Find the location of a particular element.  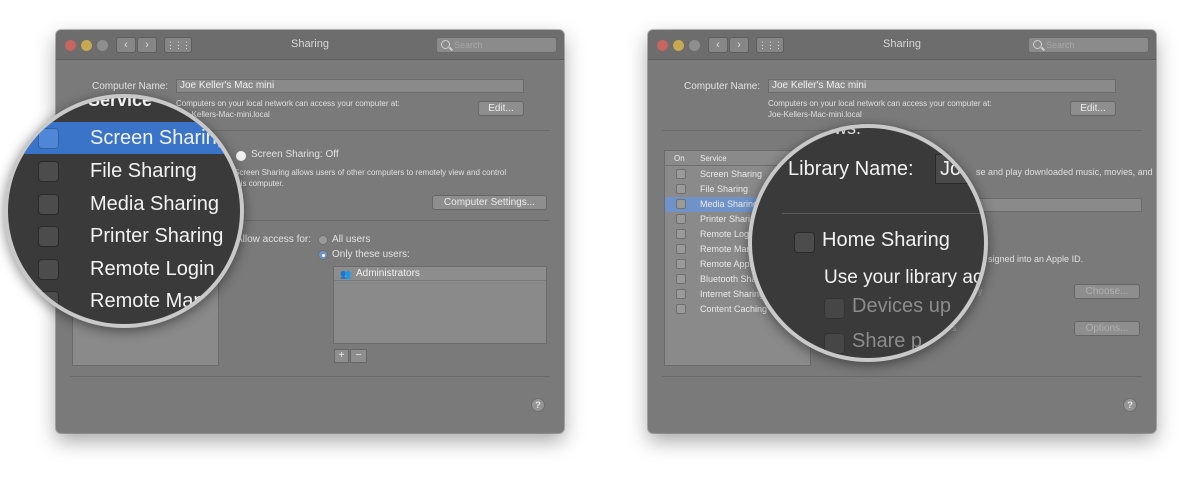

list-item: File Sharing is located at coordinates (124, 171).